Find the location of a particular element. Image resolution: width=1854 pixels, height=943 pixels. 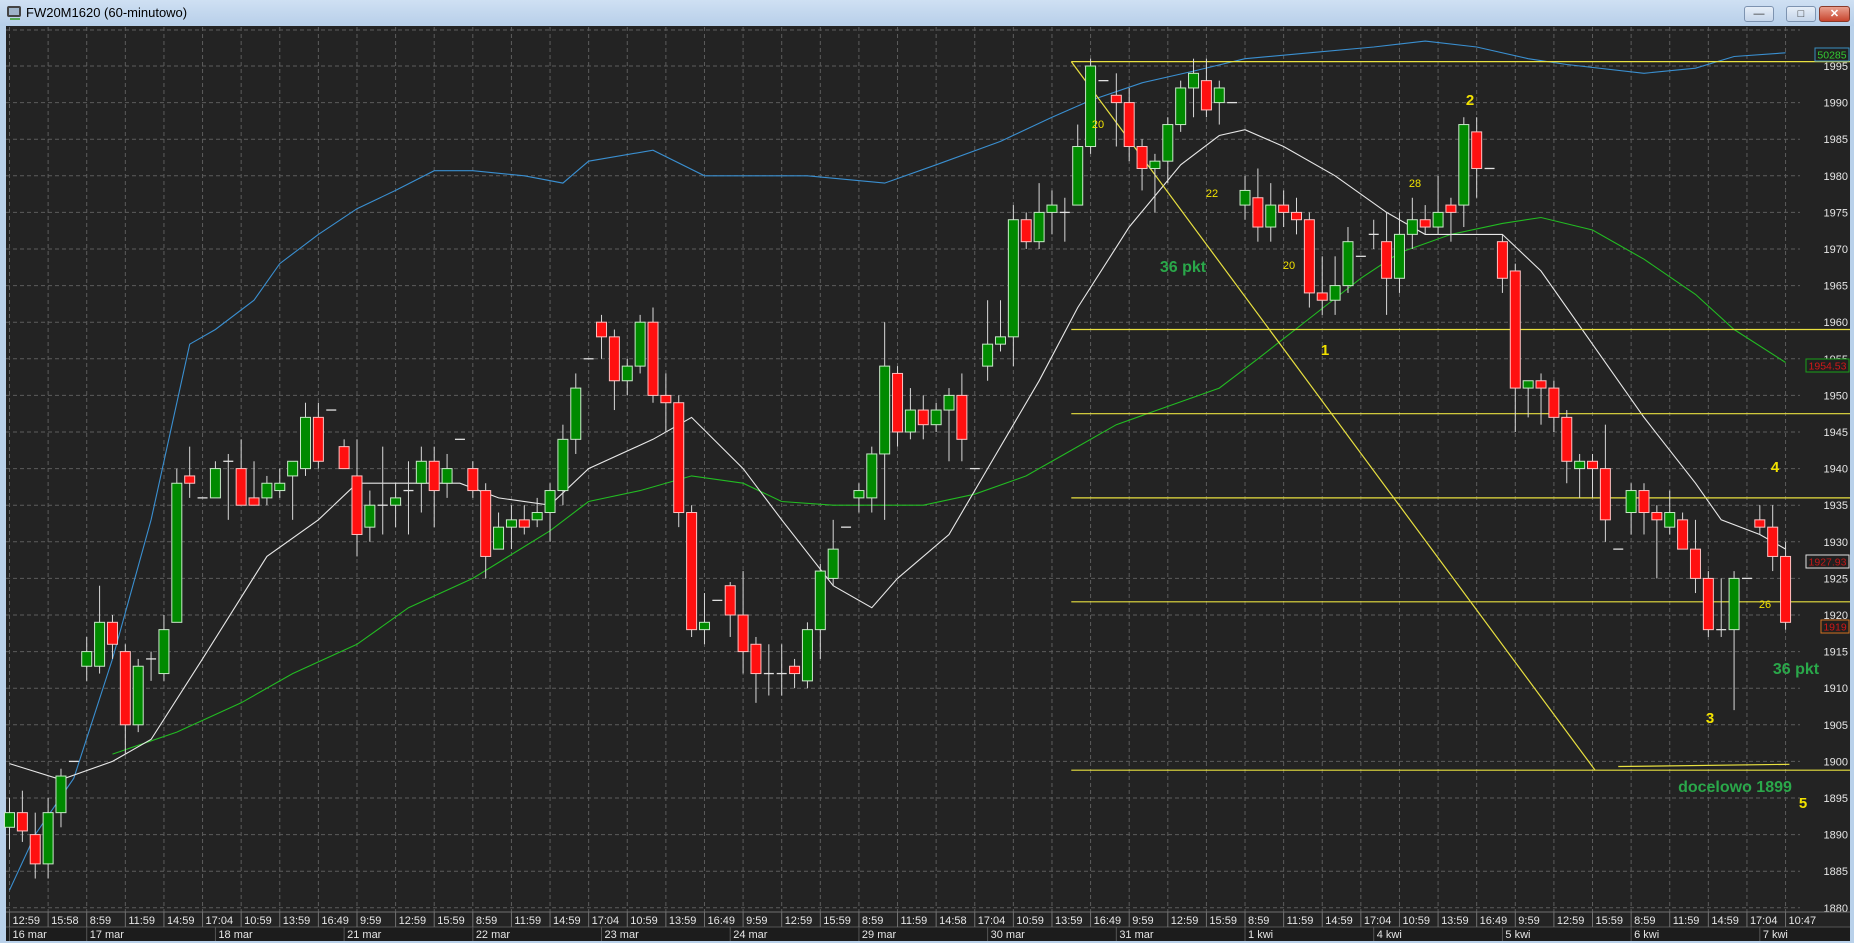

date-axis-label: 16 mar is located at coordinates (30, 935).